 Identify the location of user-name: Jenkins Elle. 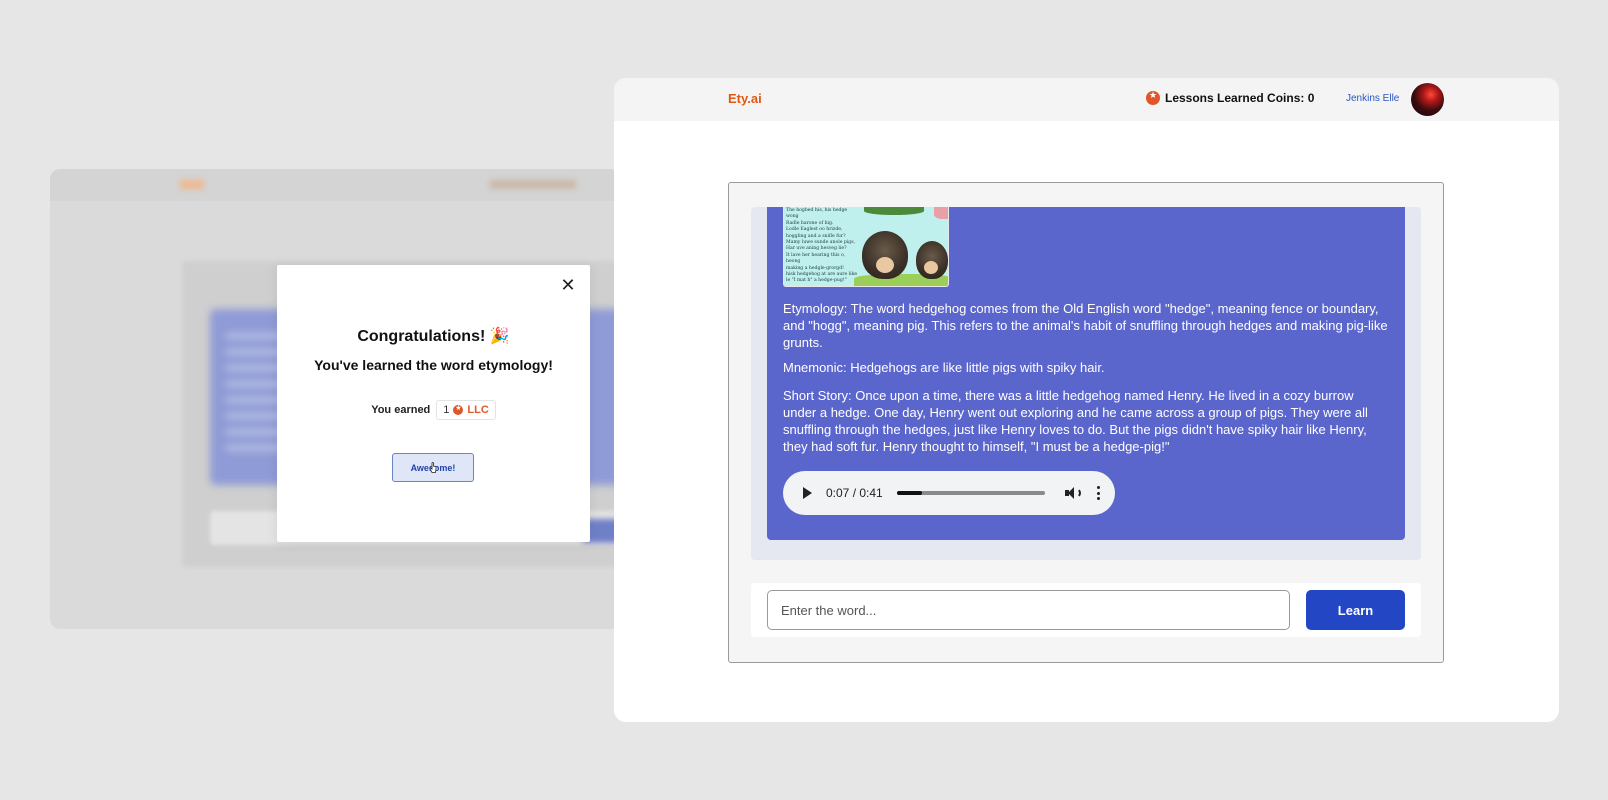
(1372, 98).